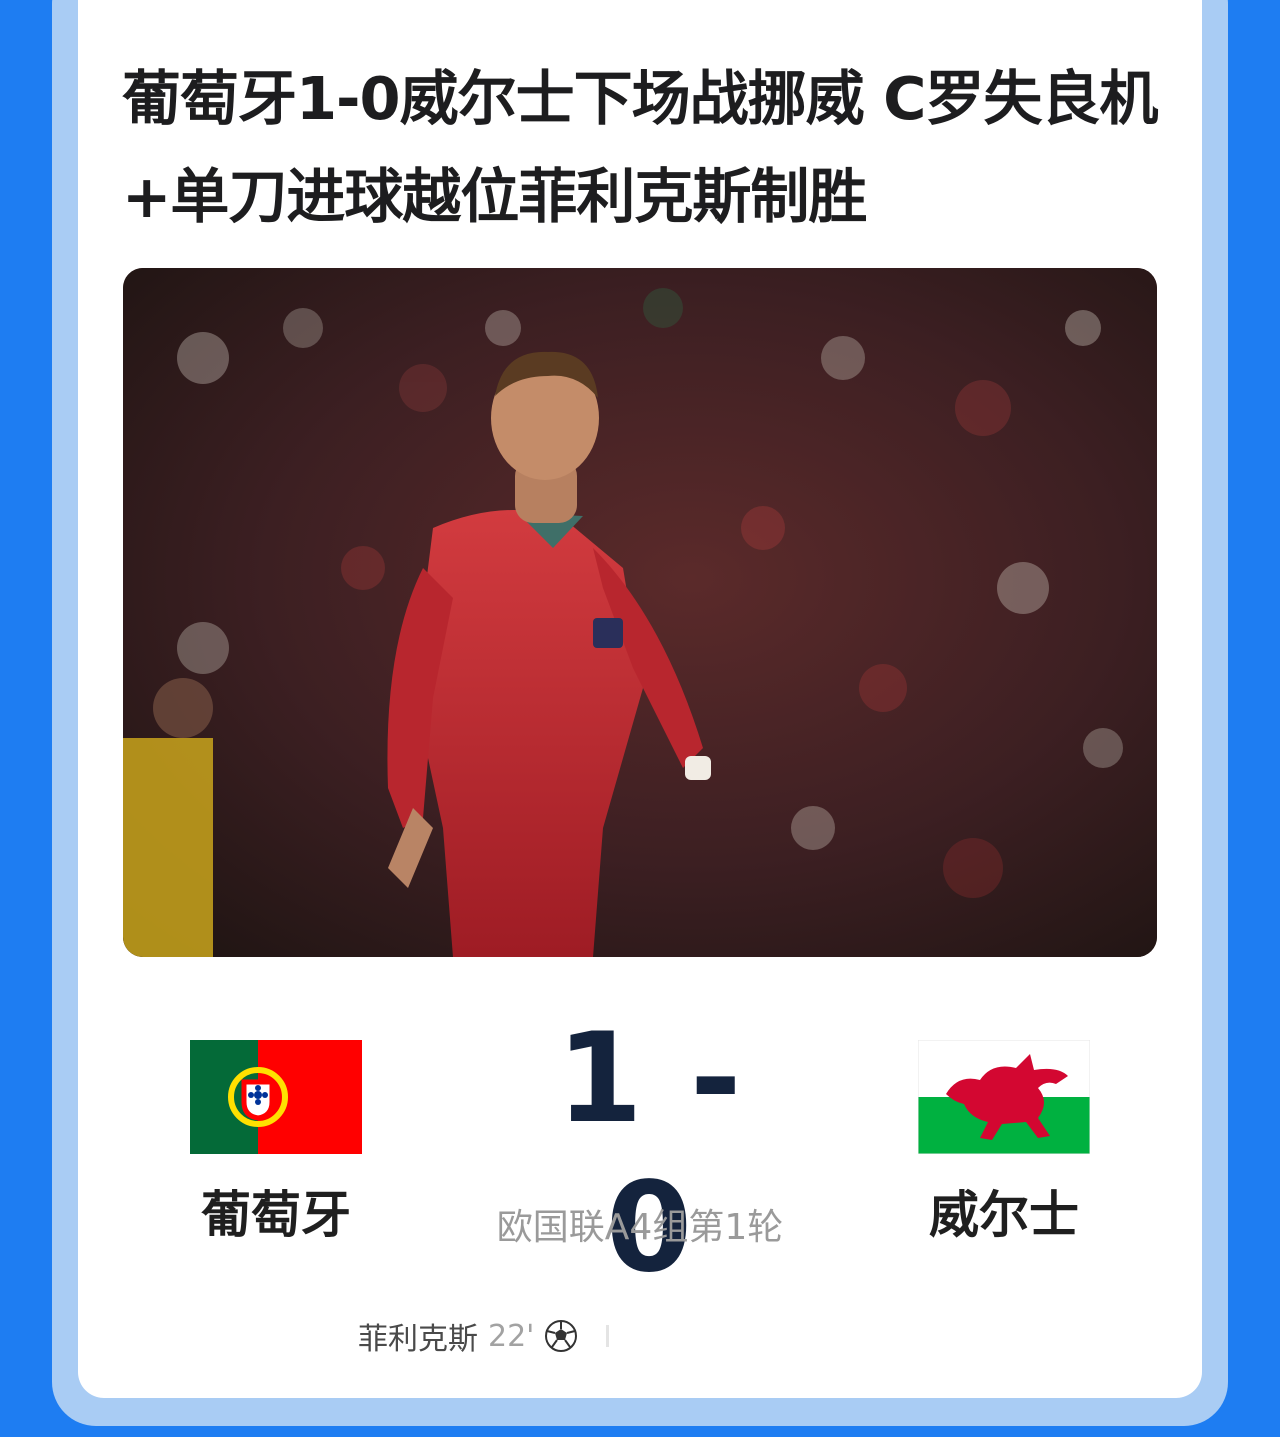  I want to click on goal-scorer-row: 菲利克斯 22', so click(484, 1336).